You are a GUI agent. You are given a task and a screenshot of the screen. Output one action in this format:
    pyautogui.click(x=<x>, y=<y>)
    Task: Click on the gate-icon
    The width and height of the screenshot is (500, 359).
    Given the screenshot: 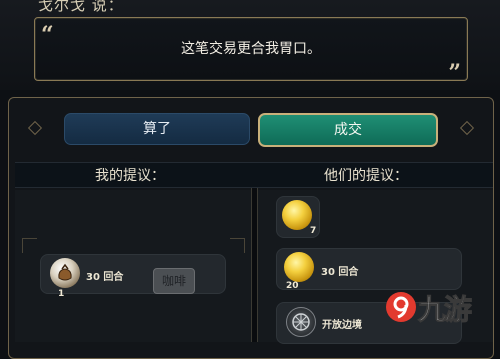 What is the action you would take?
    pyautogui.click(x=301, y=322)
    